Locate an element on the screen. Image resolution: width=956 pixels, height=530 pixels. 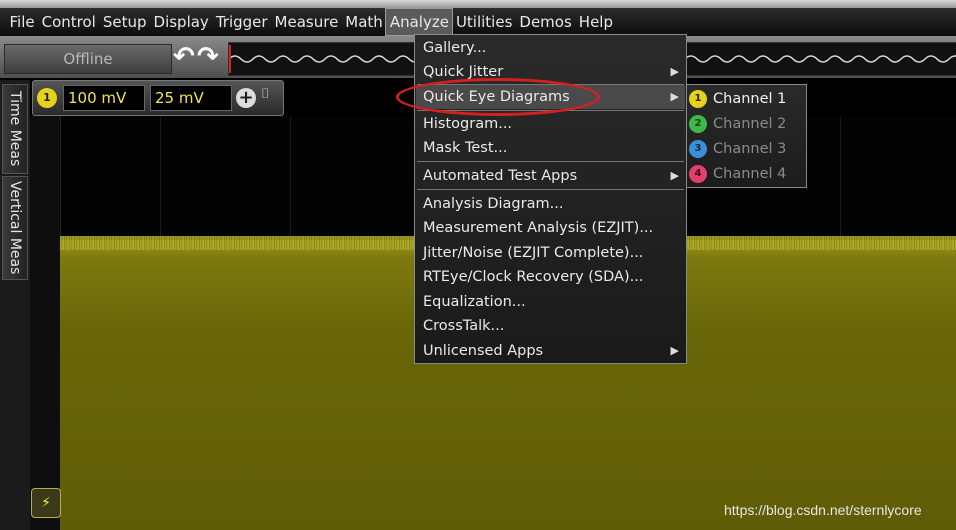
channel-1-icon: 1 is located at coordinates (698, 99).